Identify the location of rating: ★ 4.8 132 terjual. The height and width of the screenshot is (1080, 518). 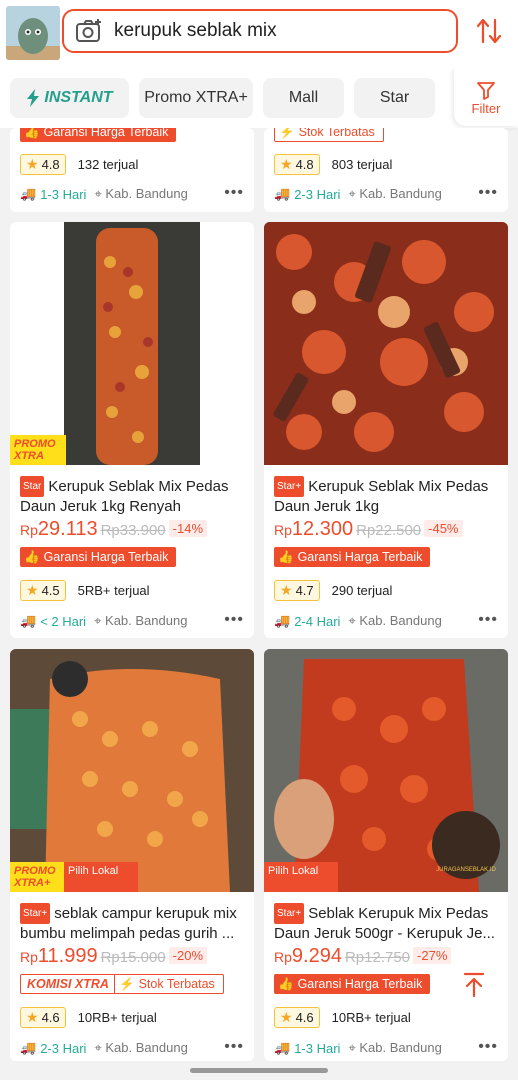
(79, 164).